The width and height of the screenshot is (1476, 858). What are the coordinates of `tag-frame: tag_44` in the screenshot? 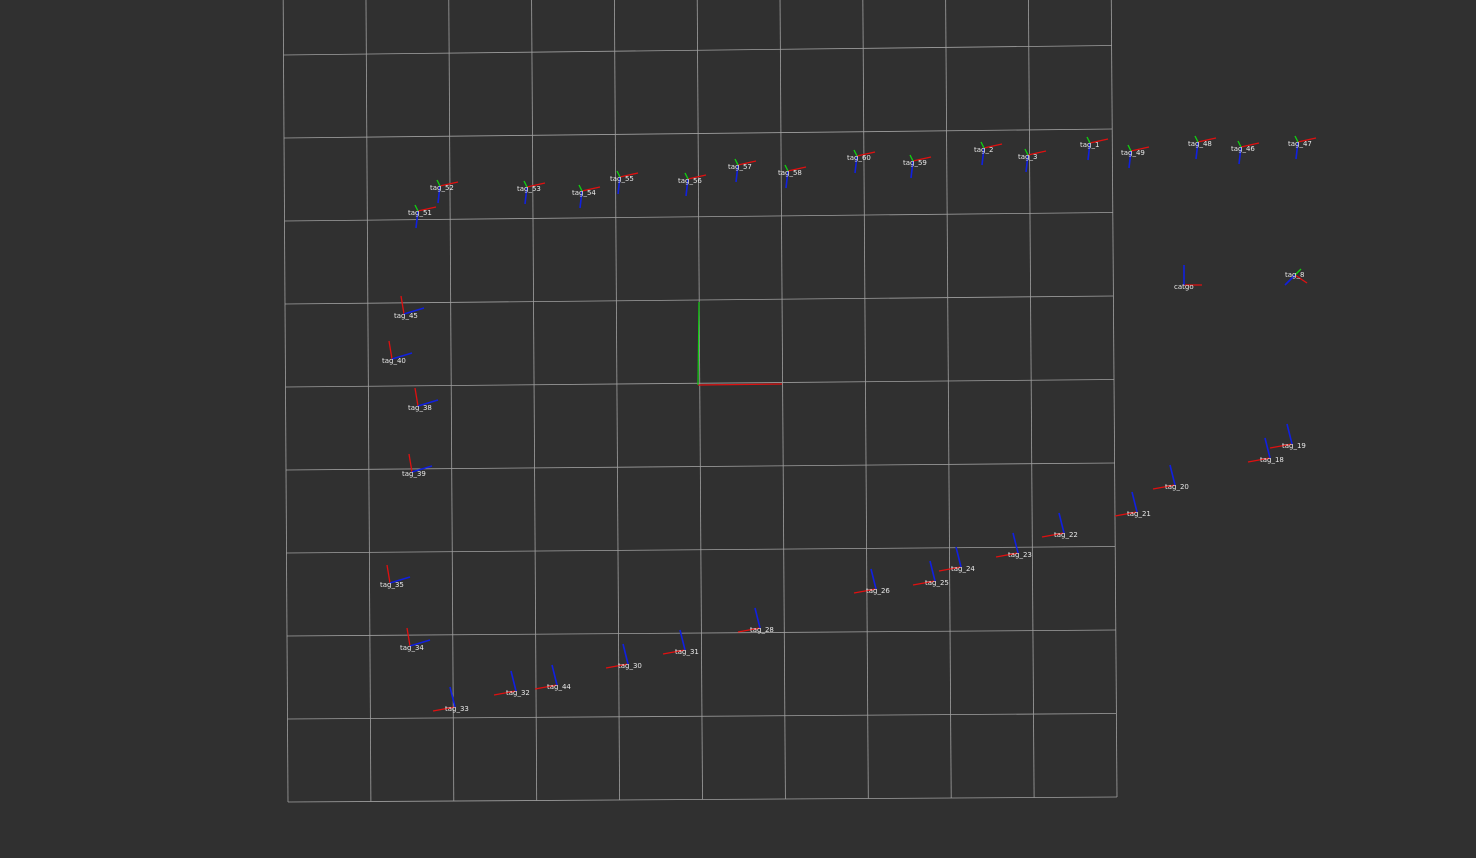 It's located at (552, 677).